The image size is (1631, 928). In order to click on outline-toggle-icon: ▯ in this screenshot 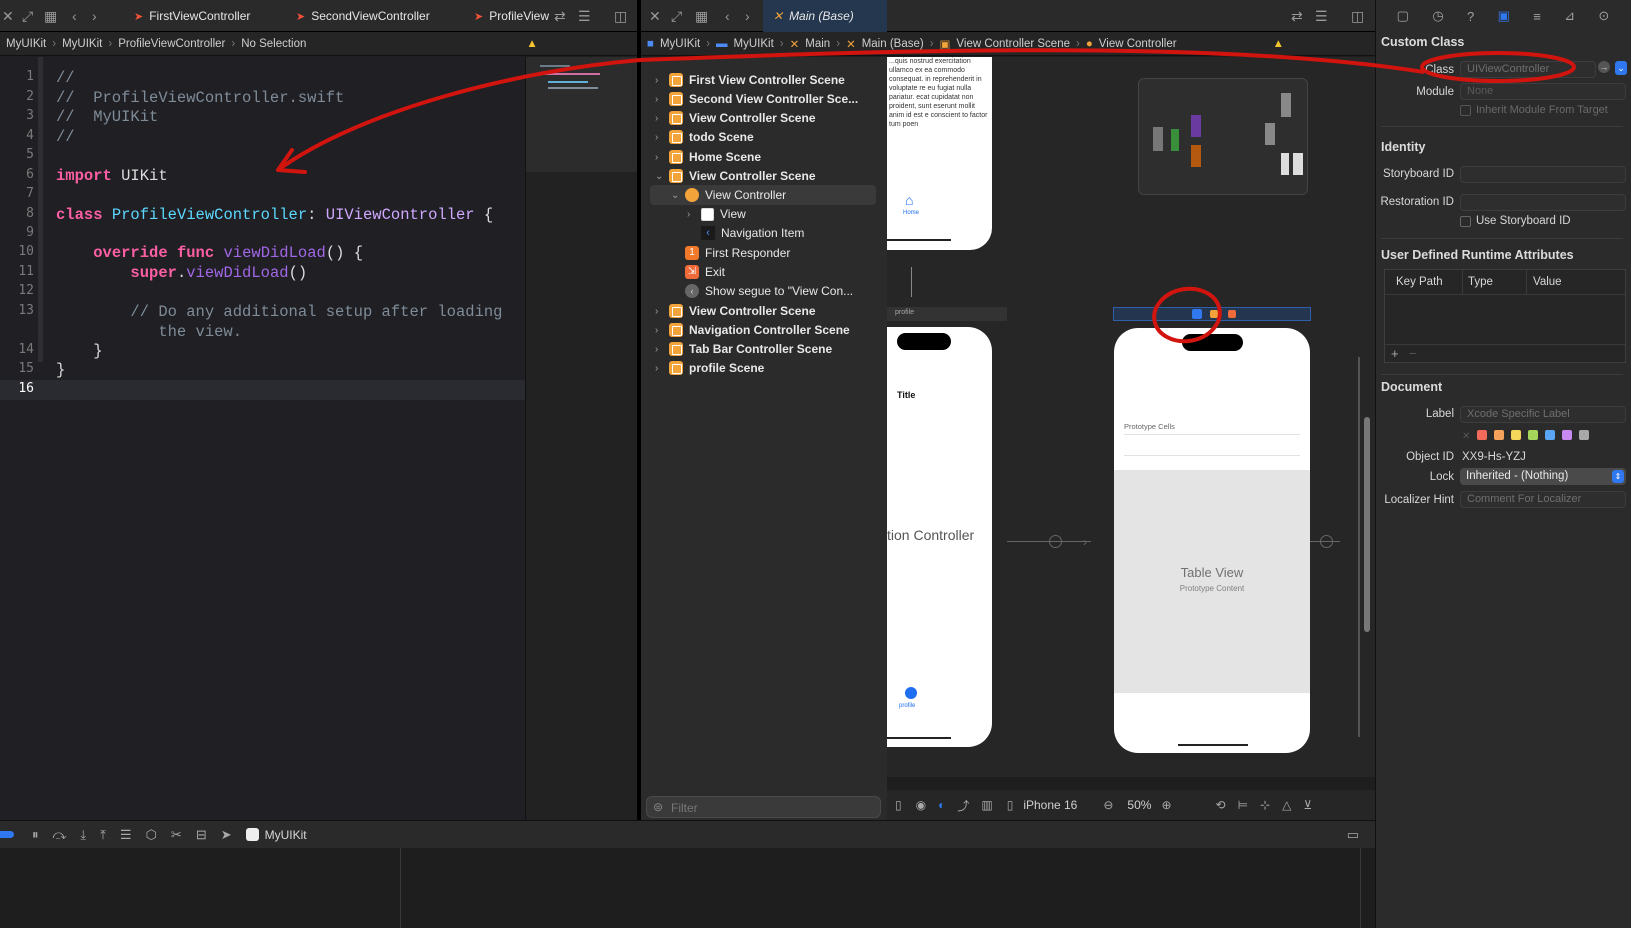, I will do `click(898, 805)`.